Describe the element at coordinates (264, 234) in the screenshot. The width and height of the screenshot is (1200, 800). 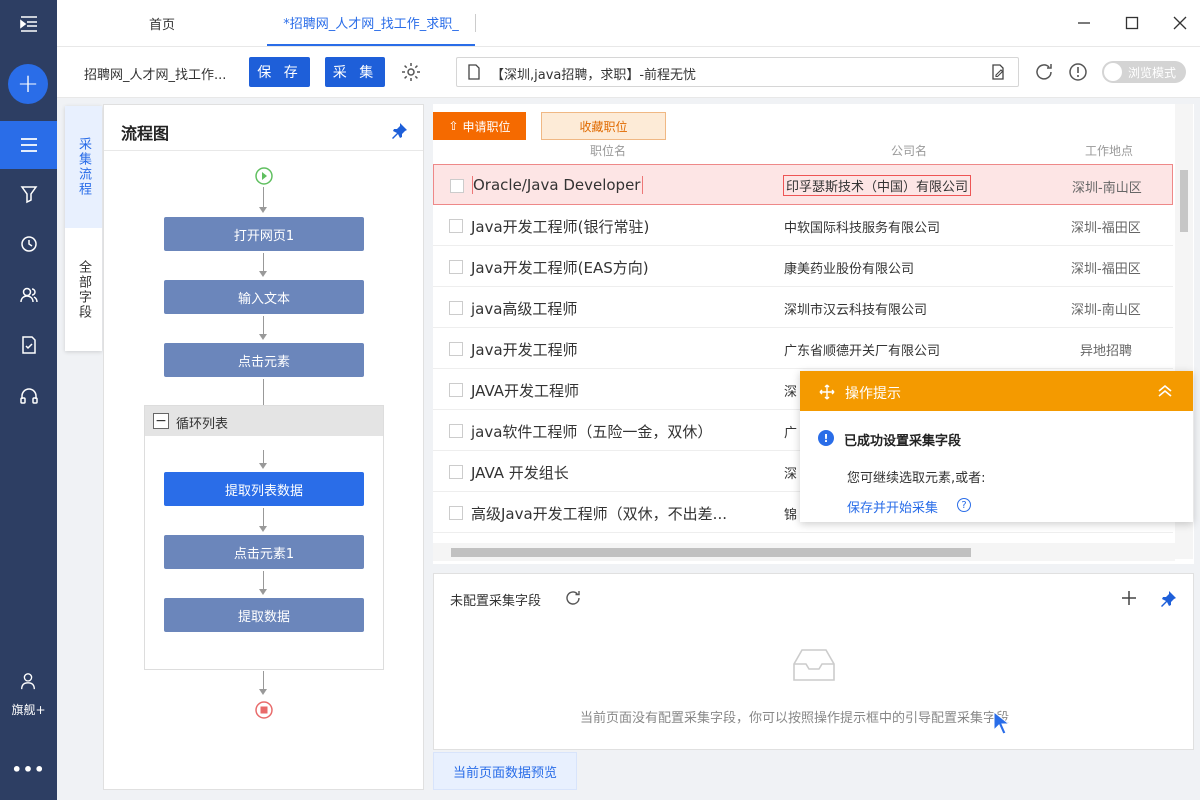
I see `flow-node-open-page: 打开网页1` at that location.